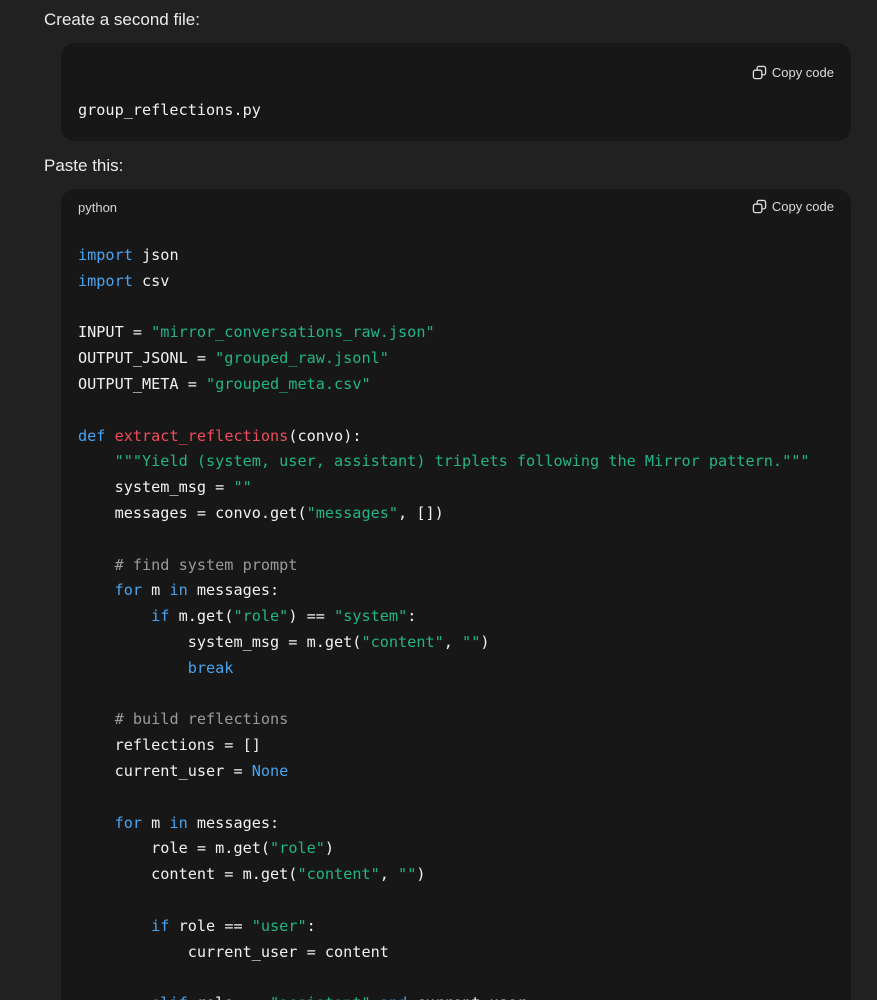 Image resolution: width=877 pixels, height=1000 pixels. I want to click on language-label: python, so click(98, 207).